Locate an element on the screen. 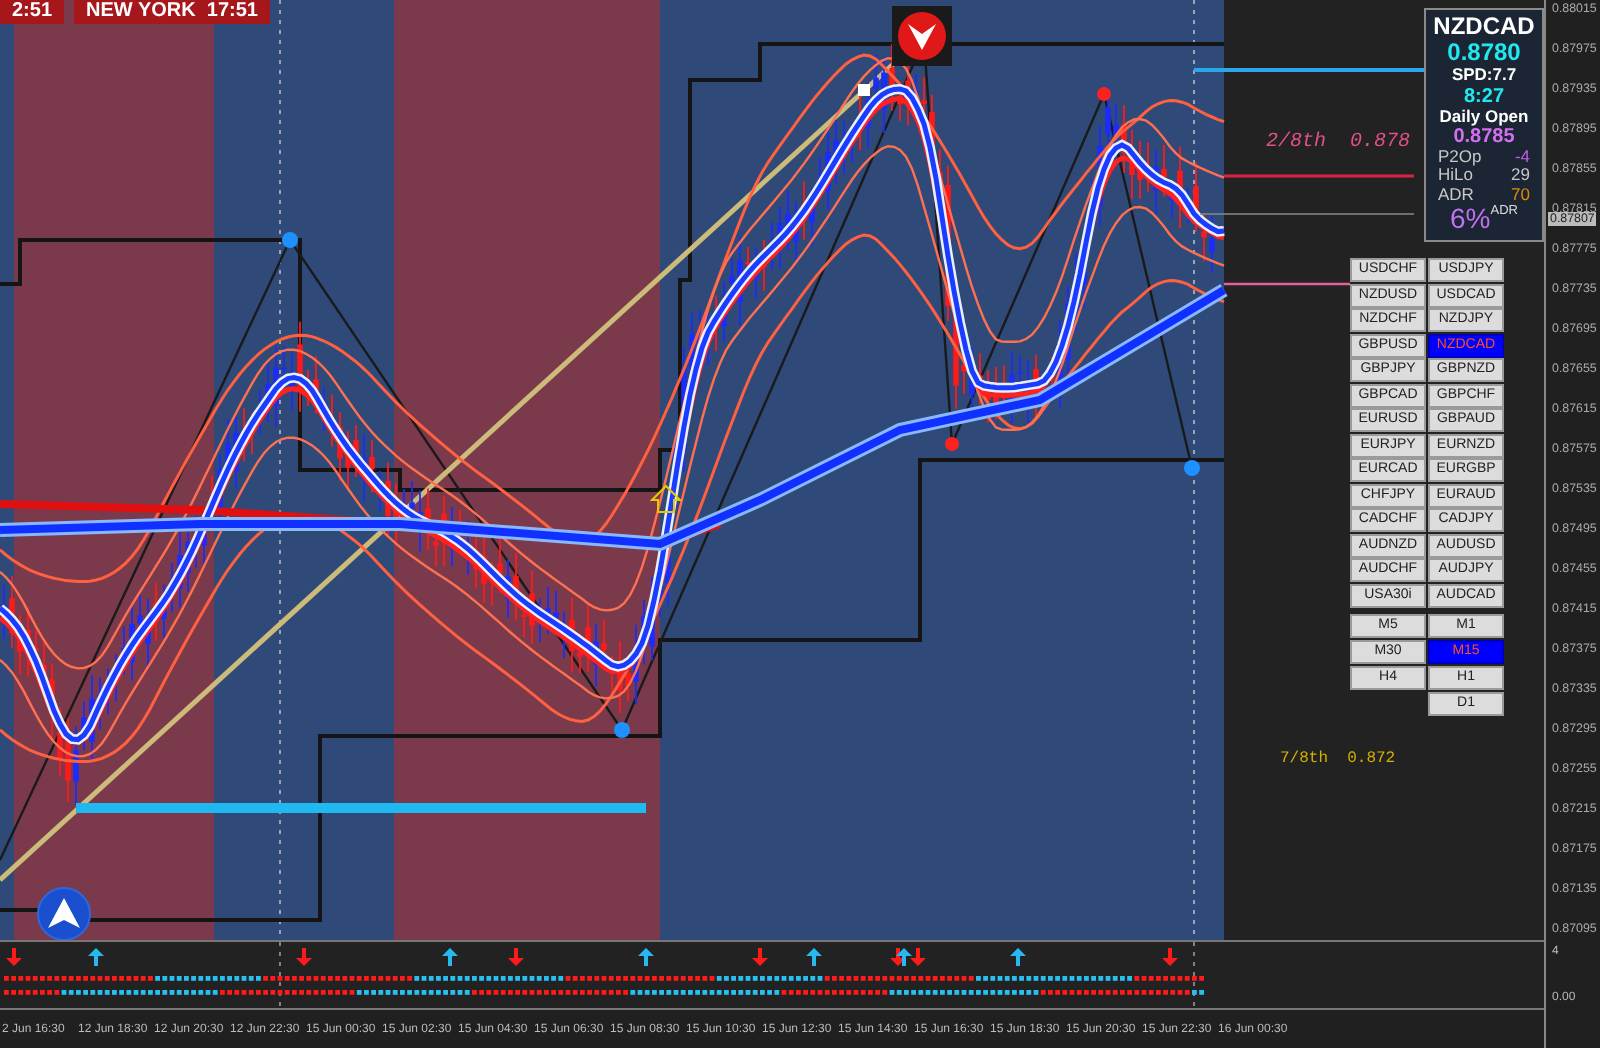 The width and height of the screenshot is (1600, 1048). stat-label: ADR is located at coordinates (1456, 195).